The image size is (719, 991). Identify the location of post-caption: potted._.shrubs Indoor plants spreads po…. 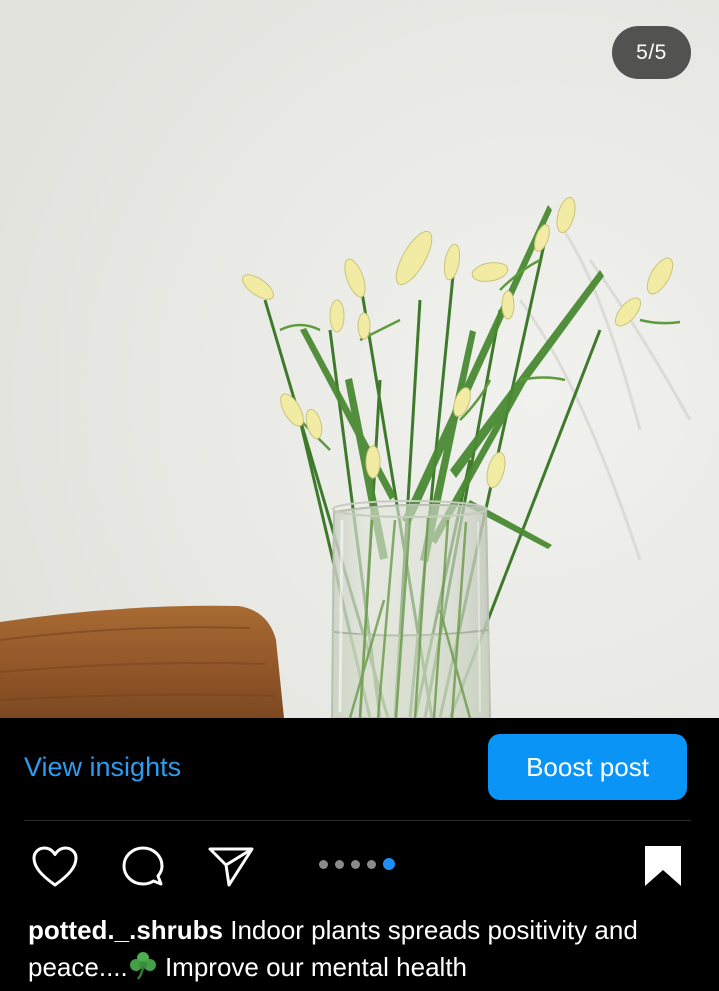
(363, 951).